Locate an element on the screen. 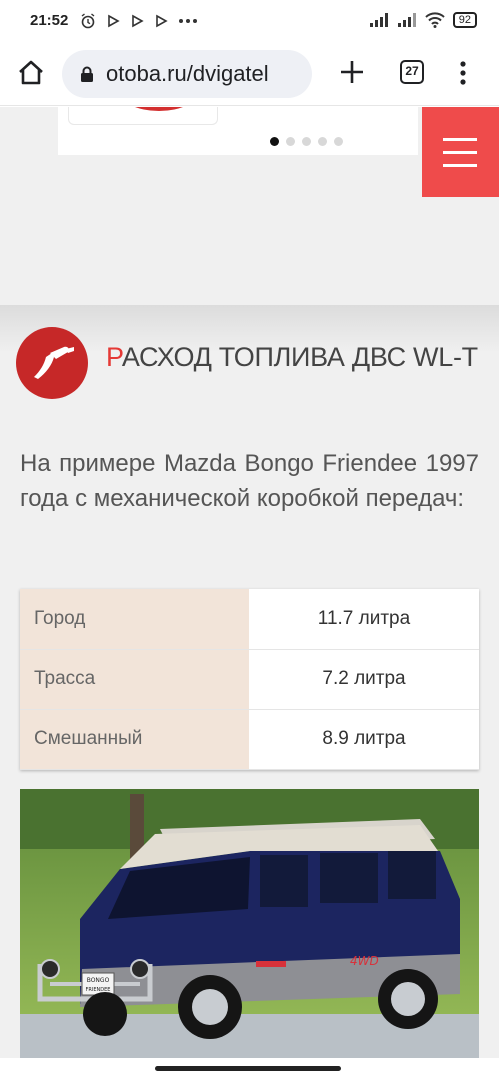 Image resolution: width=499 pixels, height=1080 pixels. new-tab-icon is located at coordinates (352, 72).